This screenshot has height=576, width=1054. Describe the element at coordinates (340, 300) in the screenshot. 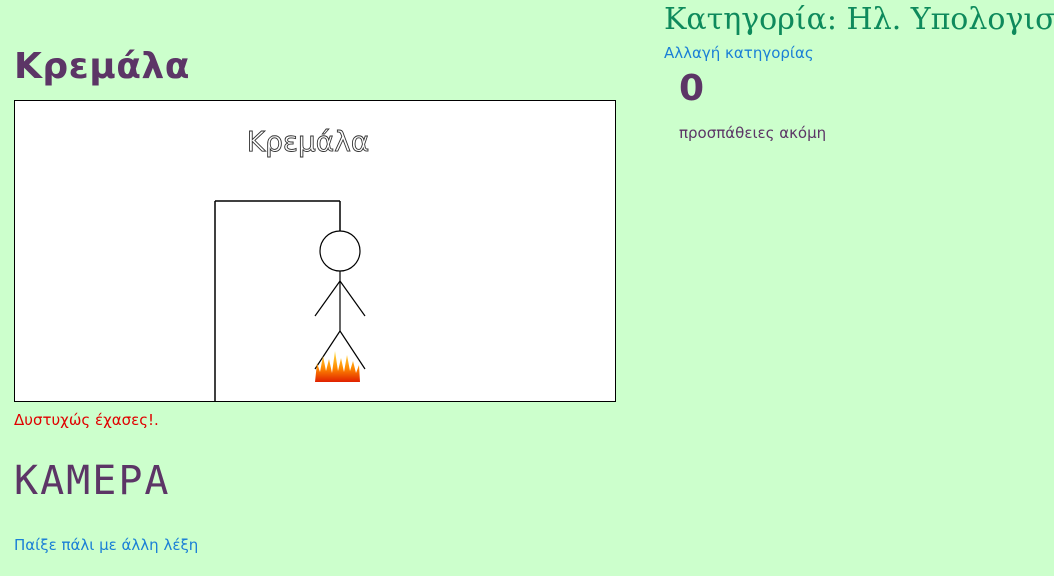

I see `stickman-icon` at that location.